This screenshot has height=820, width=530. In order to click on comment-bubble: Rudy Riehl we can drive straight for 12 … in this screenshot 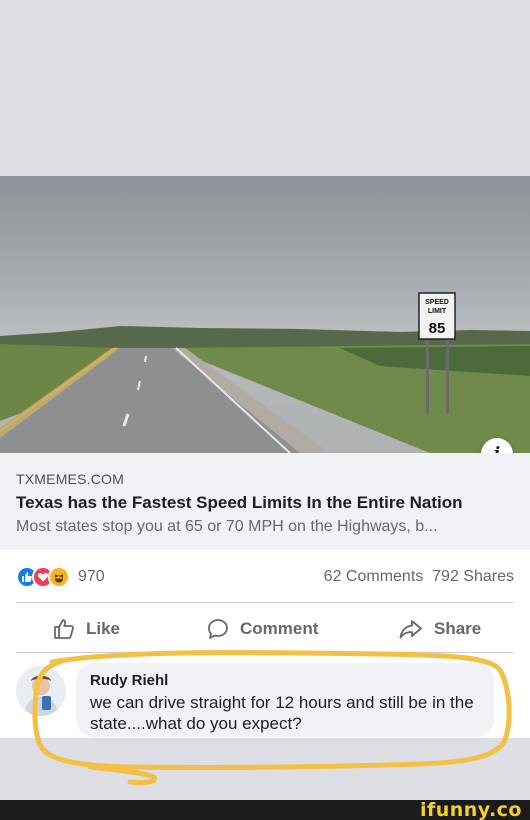, I will do `click(285, 700)`.